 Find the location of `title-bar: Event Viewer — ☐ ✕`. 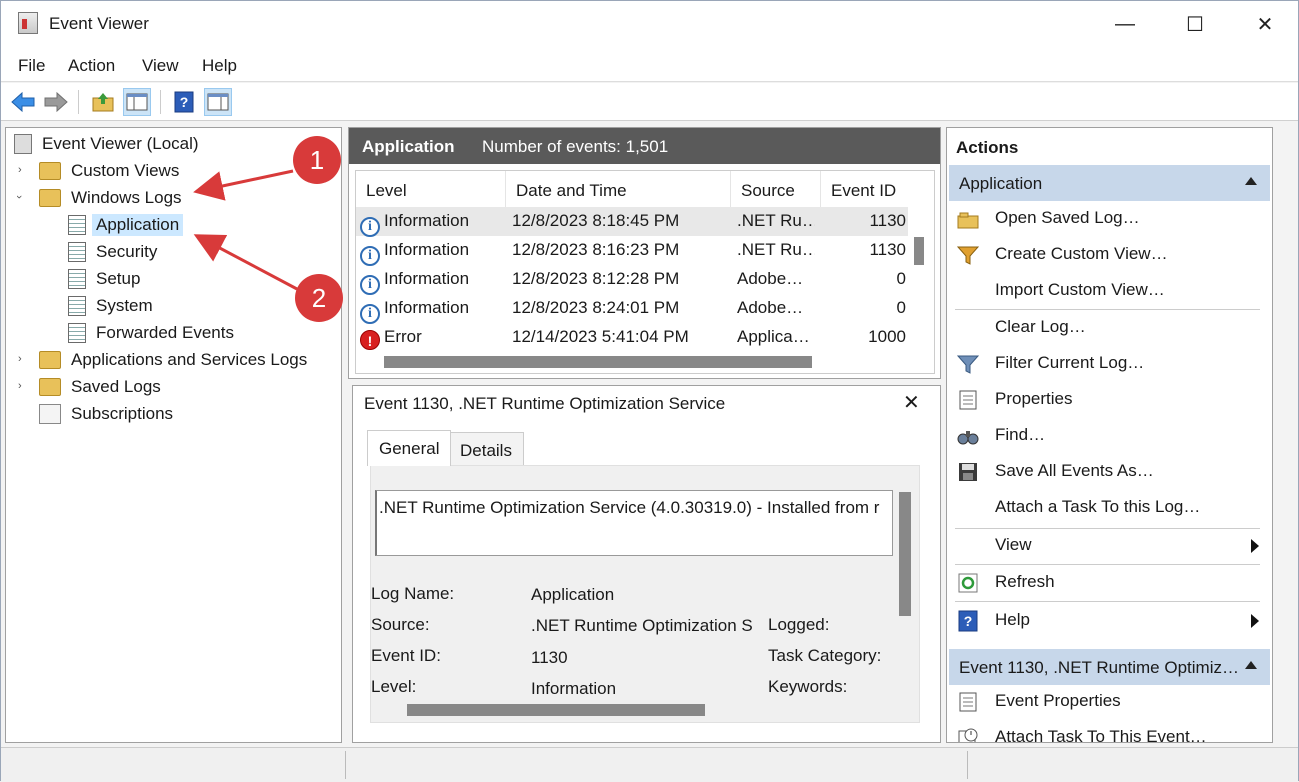

title-bar: Event Viewer — ☐ ✕ is located at coordinates (649, 24).